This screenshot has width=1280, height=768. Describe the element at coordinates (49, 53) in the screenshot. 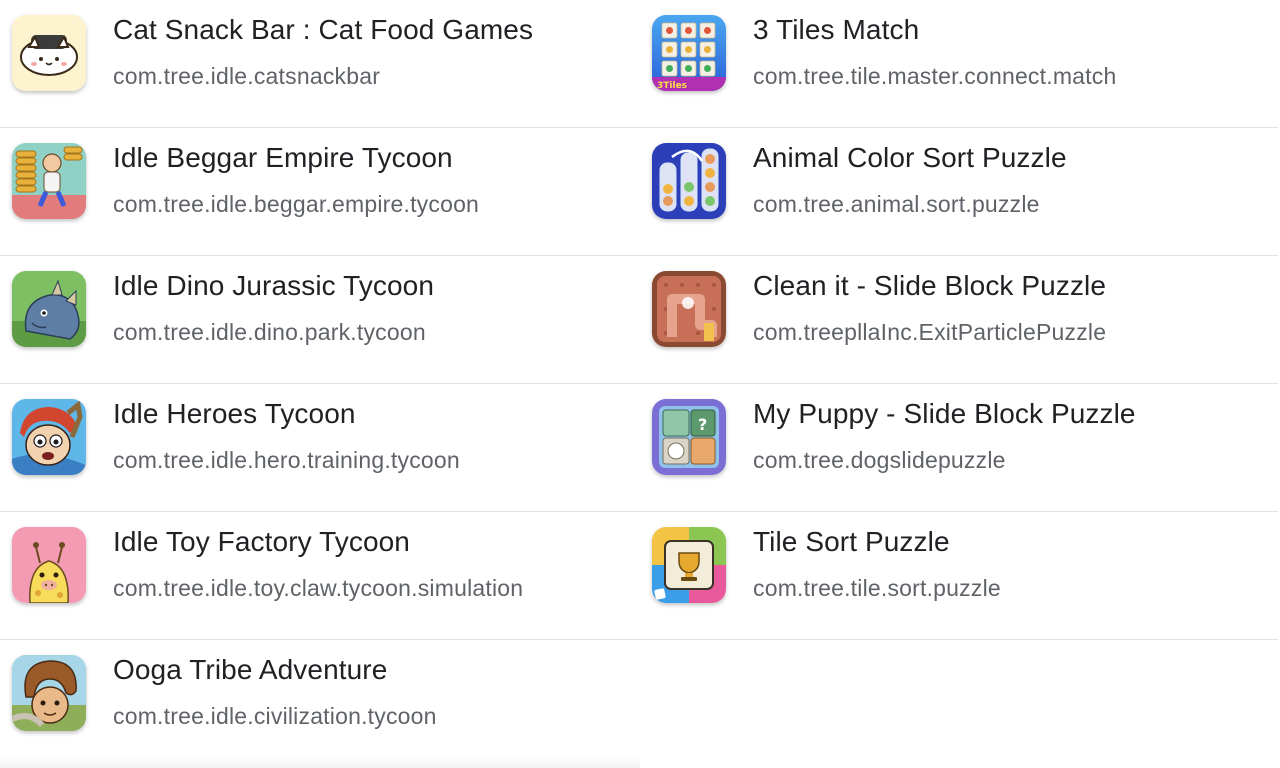

I see `cat-sushi-icon` at that location.